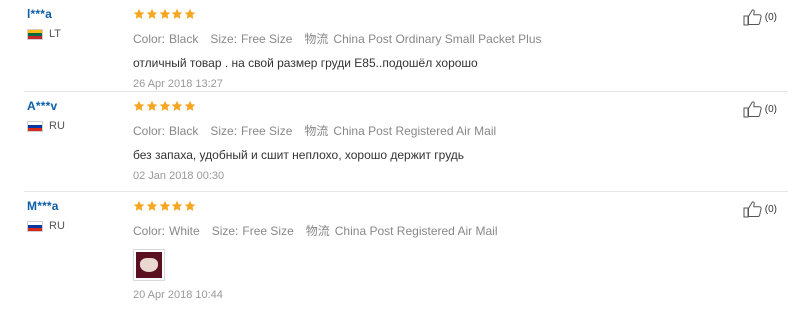  What do you see at coordinates (184, 230) in the screenshot?
I see `color-value: White` at bounding box center [184, 230].